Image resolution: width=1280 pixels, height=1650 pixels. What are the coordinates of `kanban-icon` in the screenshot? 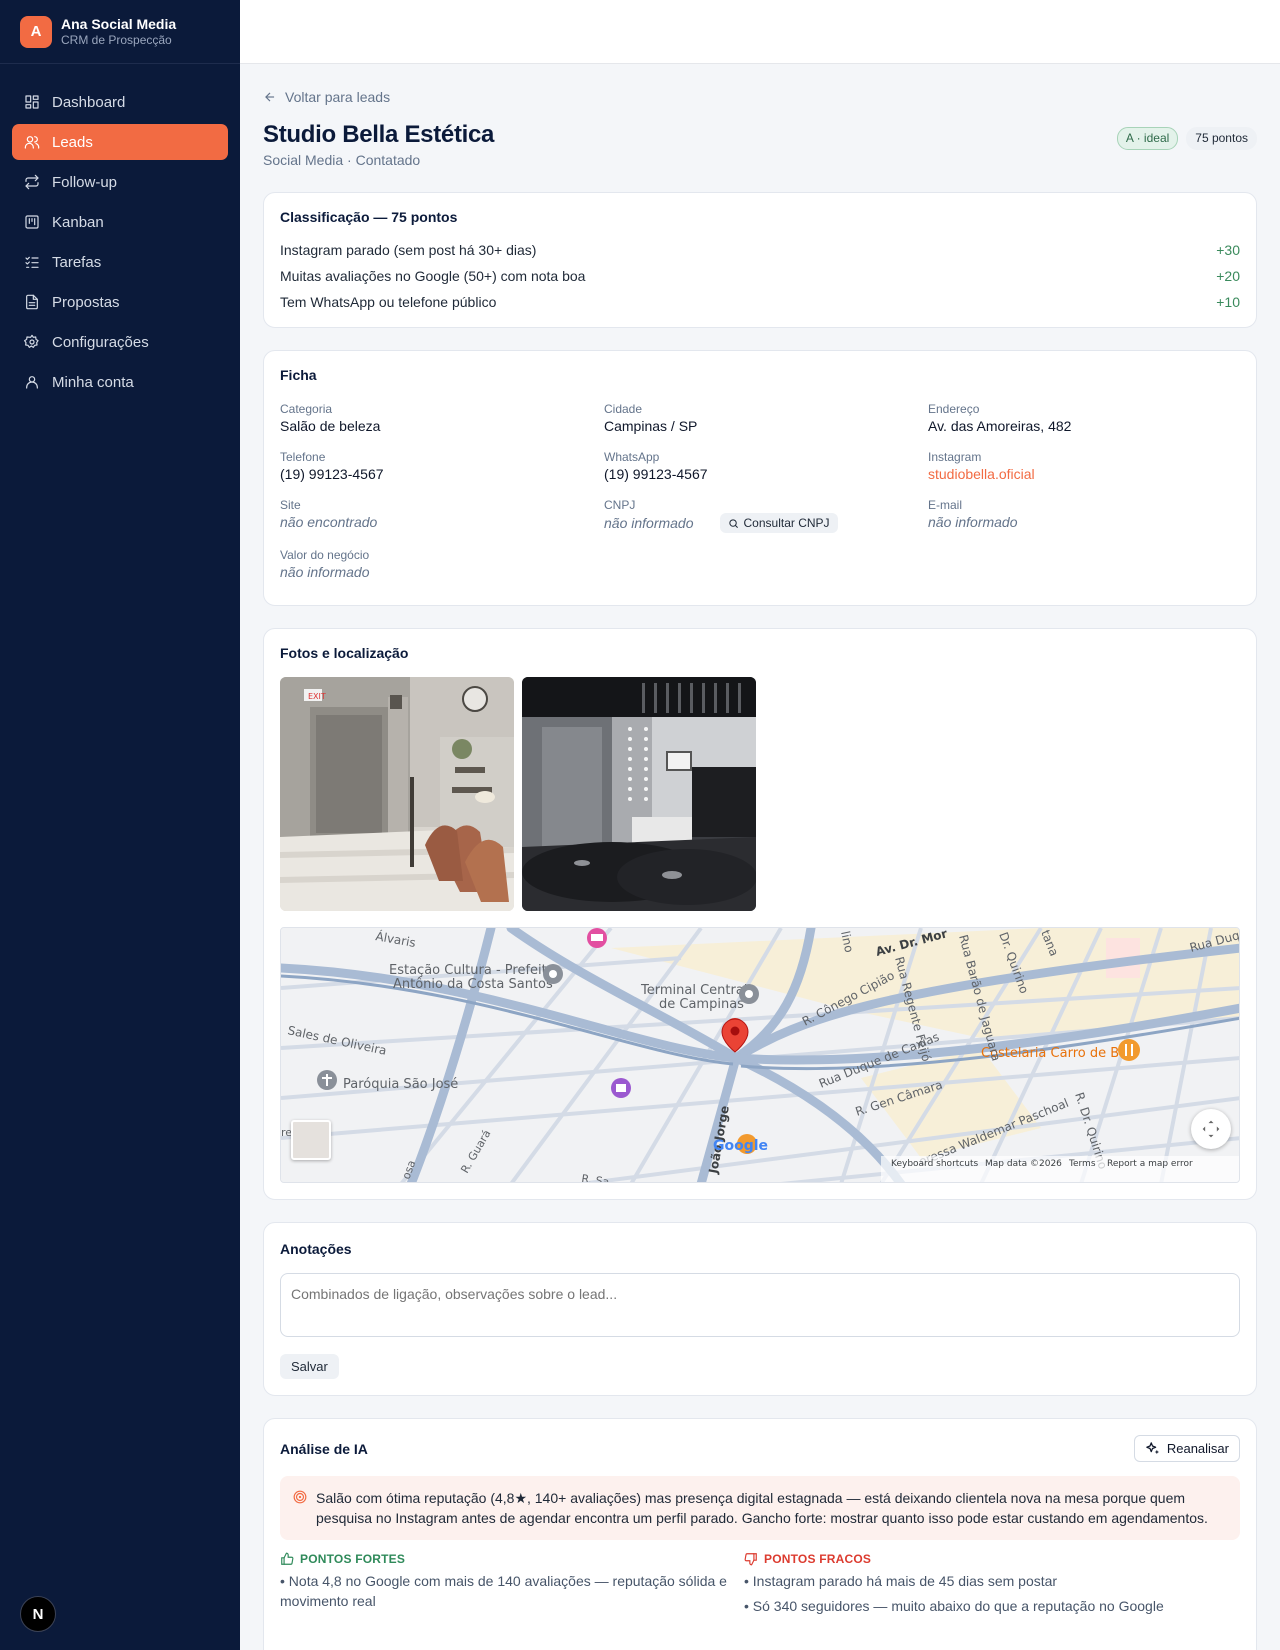 It's located at (32, 222).